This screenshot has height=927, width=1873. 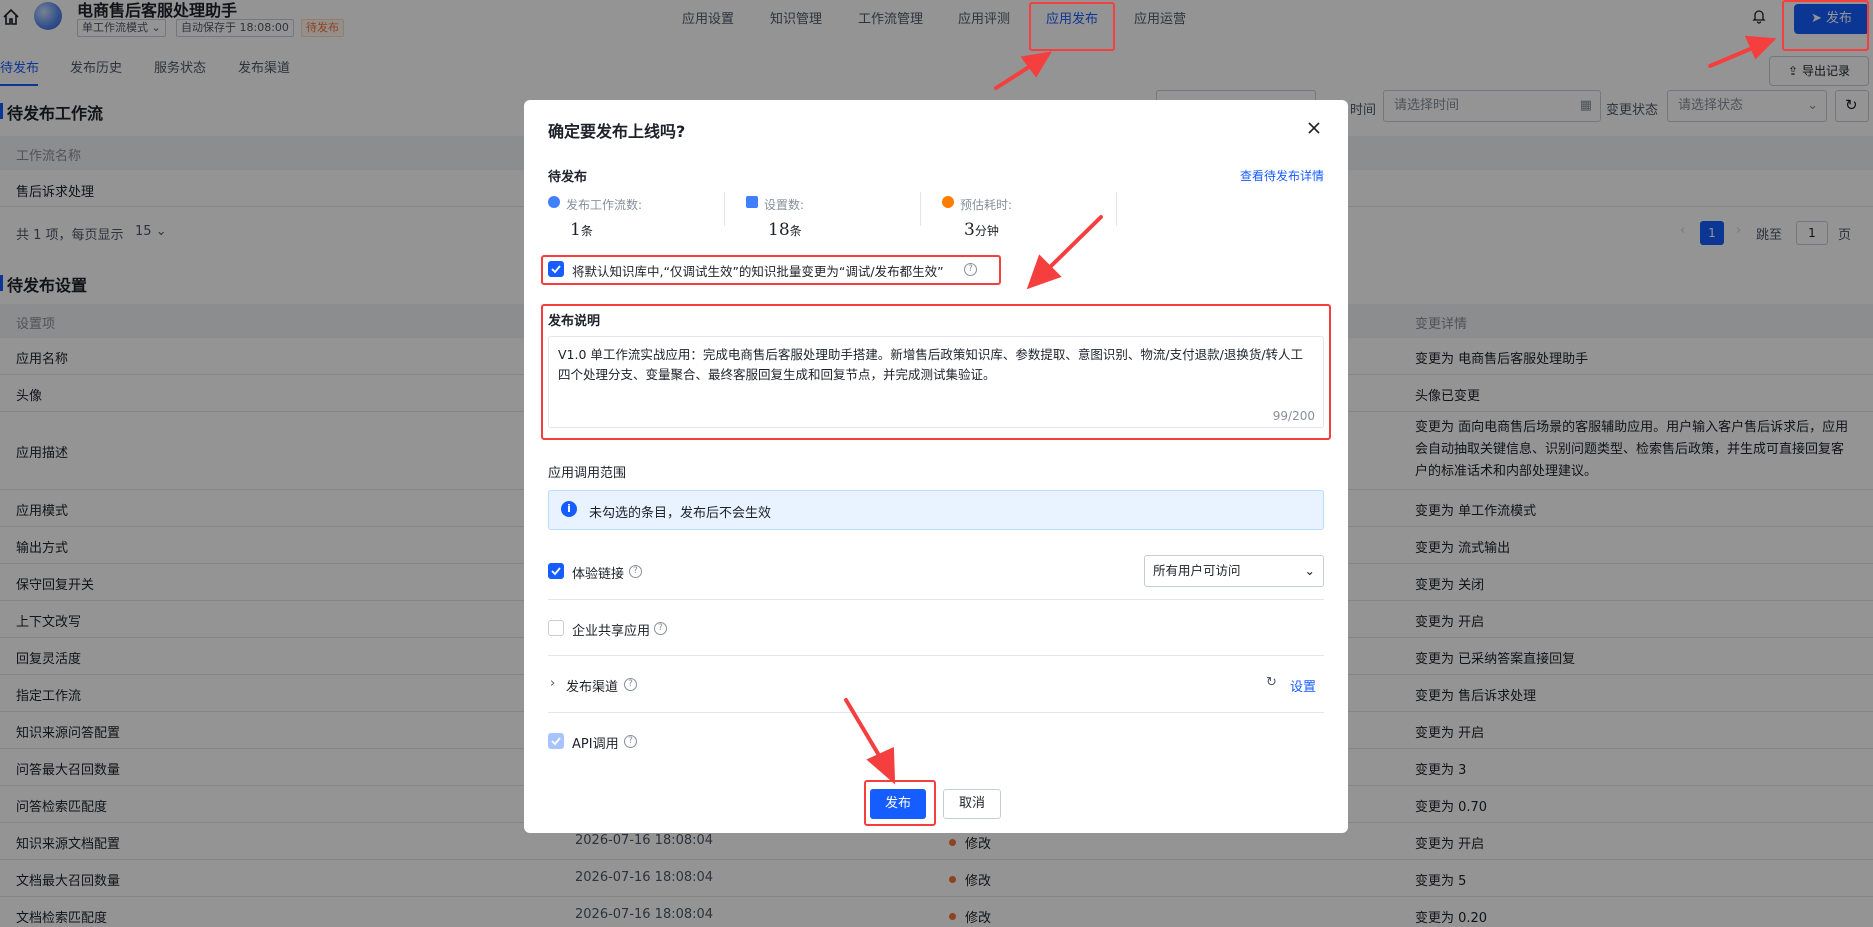 What do you see at coordinates (752, 202) in the screenshot?
I see `settings-count-icon` at bounding box center [752, 202].